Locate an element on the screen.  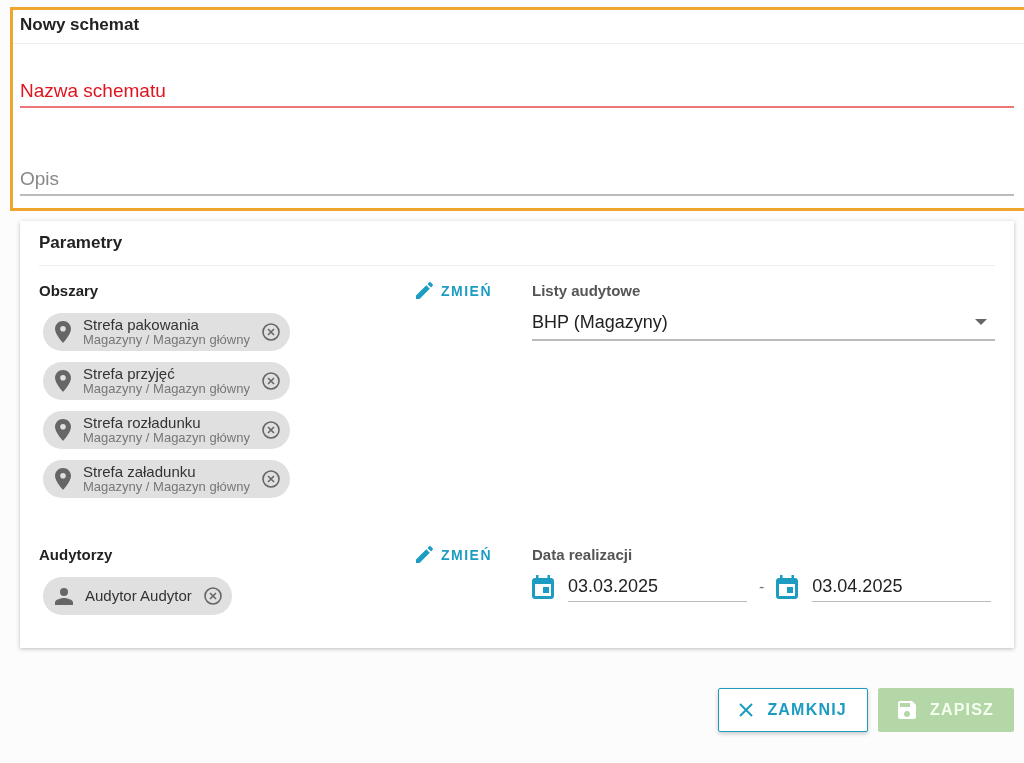
caret-icon is located at coordinates (981, 322).